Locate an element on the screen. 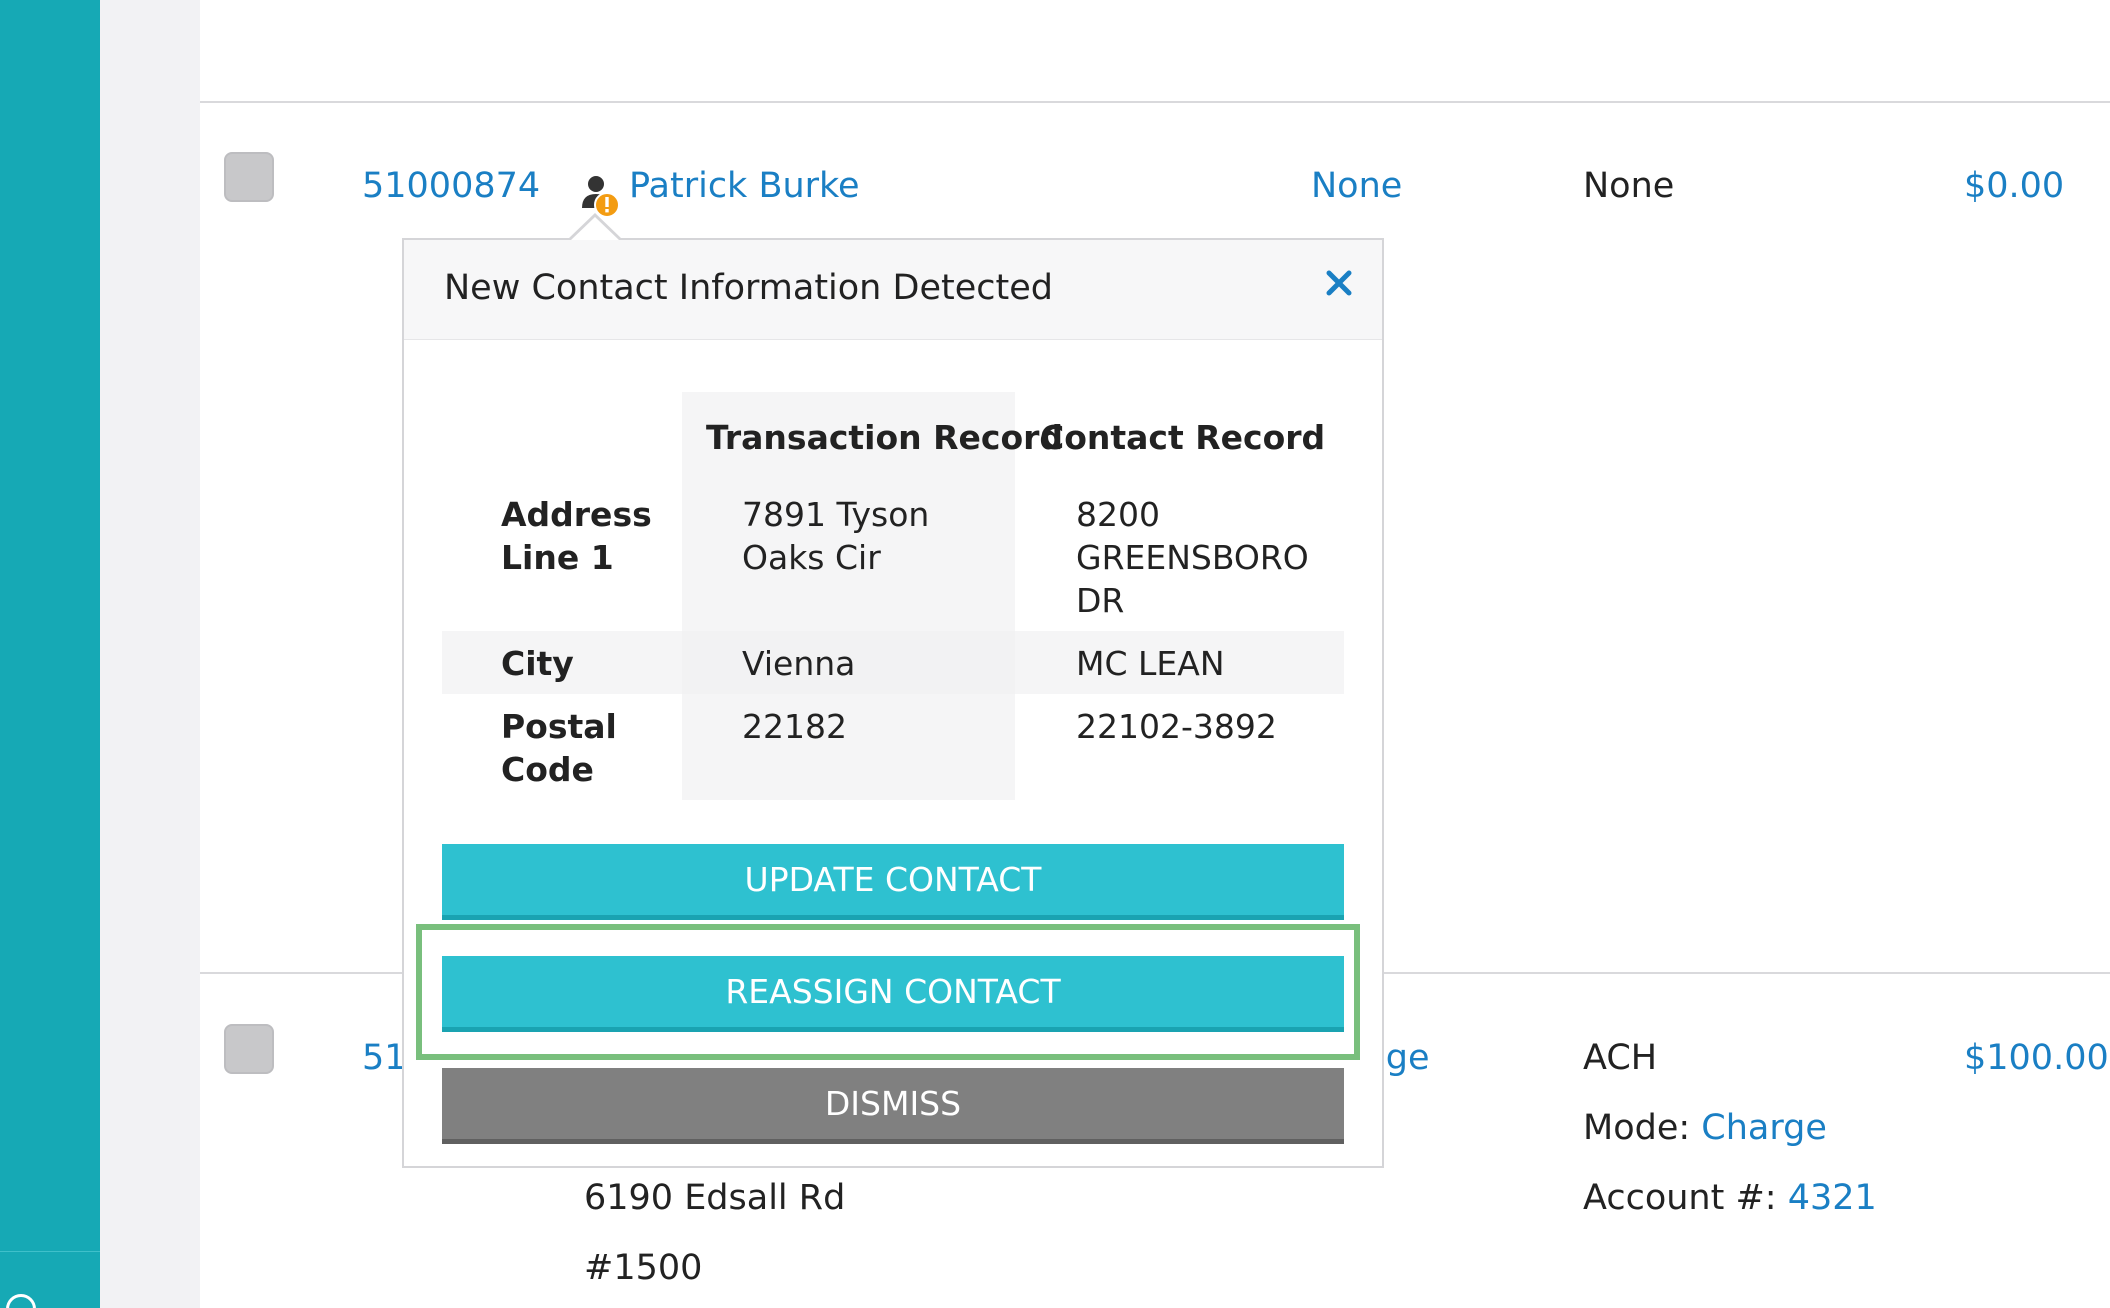  popover-header: New Contact Information Detected is located at coordinates (893, 290).